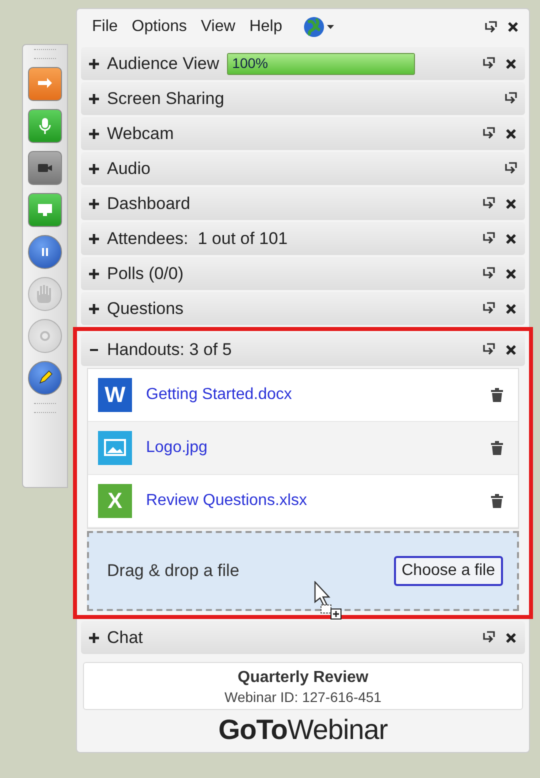 Image resolution: width=540 pixels, height=778 pixels. What do you see at coordinates (165, 98) in the screenshot?
I see `panel-title: Screen Sharing` at bounding box center [165, 98].